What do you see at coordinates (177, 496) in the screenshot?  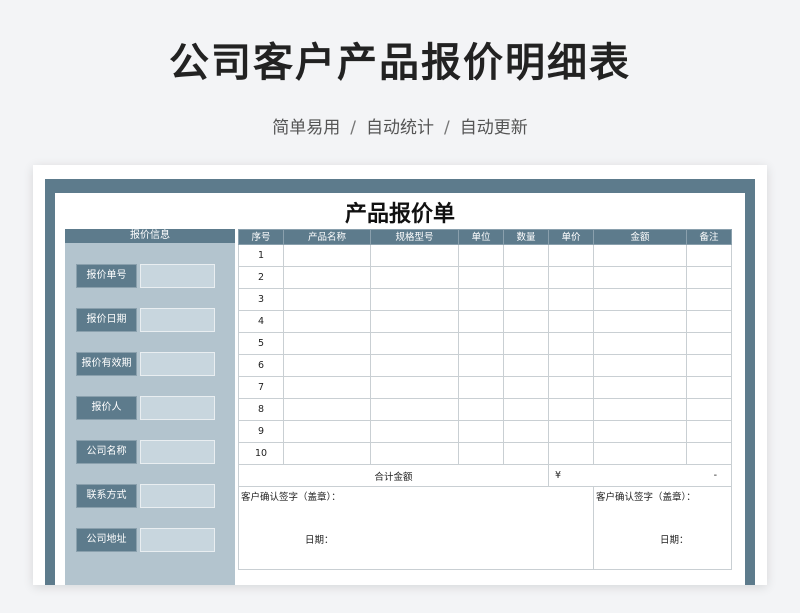 I see `contact-field` at bounding box center [177, 496].